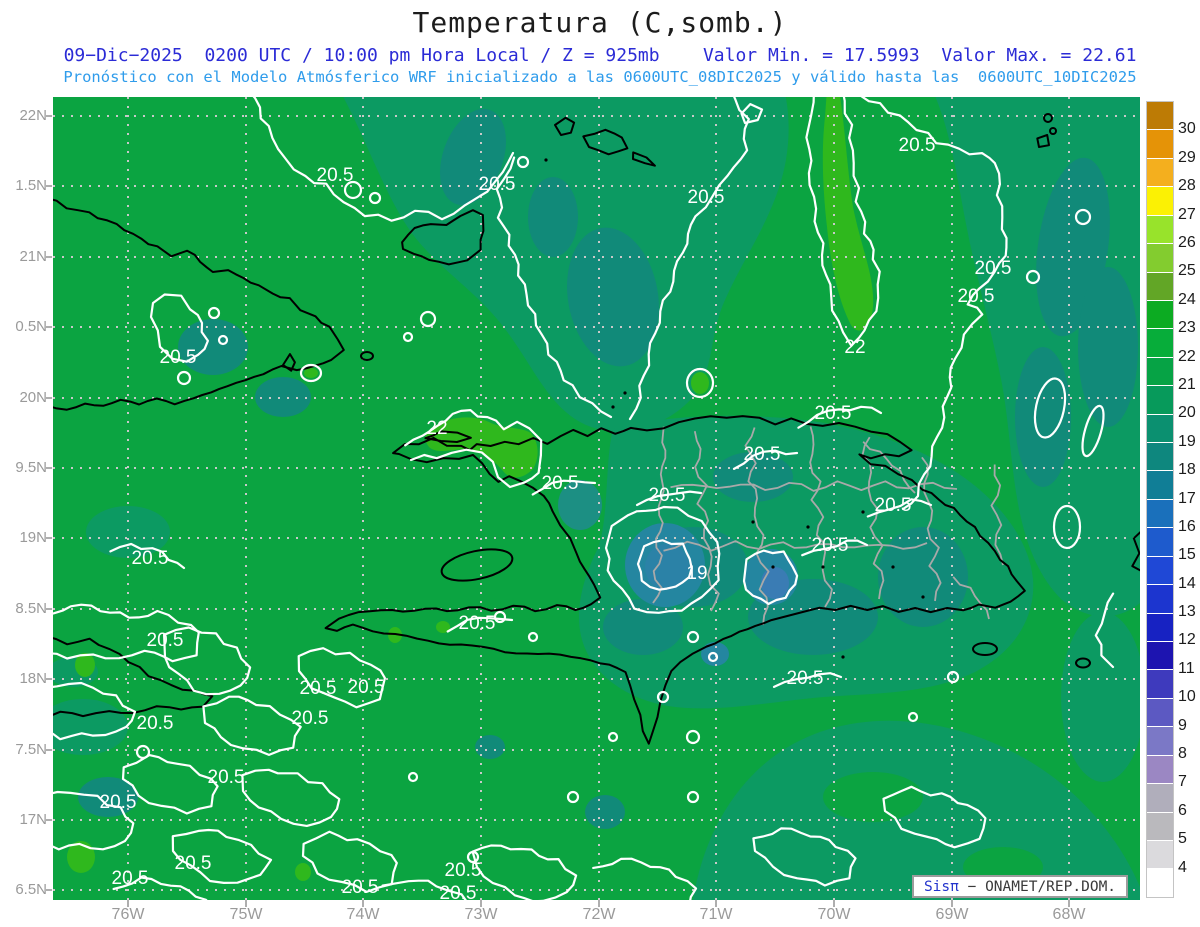 The image size is (1200, 927). What do you see at coordinates (1187, 214) in the screenshot?
I see `colorbar-tick-label: 27` at bounding box center [1187, 214].